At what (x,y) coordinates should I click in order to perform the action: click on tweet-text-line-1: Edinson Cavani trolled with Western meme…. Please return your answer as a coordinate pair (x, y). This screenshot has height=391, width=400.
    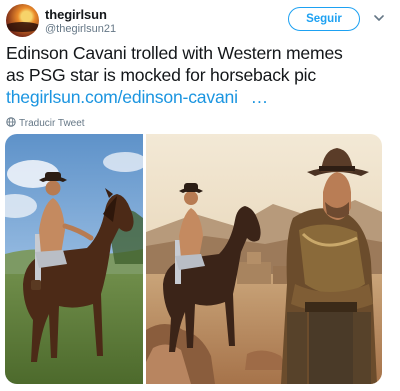
    Looking at the image, I should click on (174, 53).